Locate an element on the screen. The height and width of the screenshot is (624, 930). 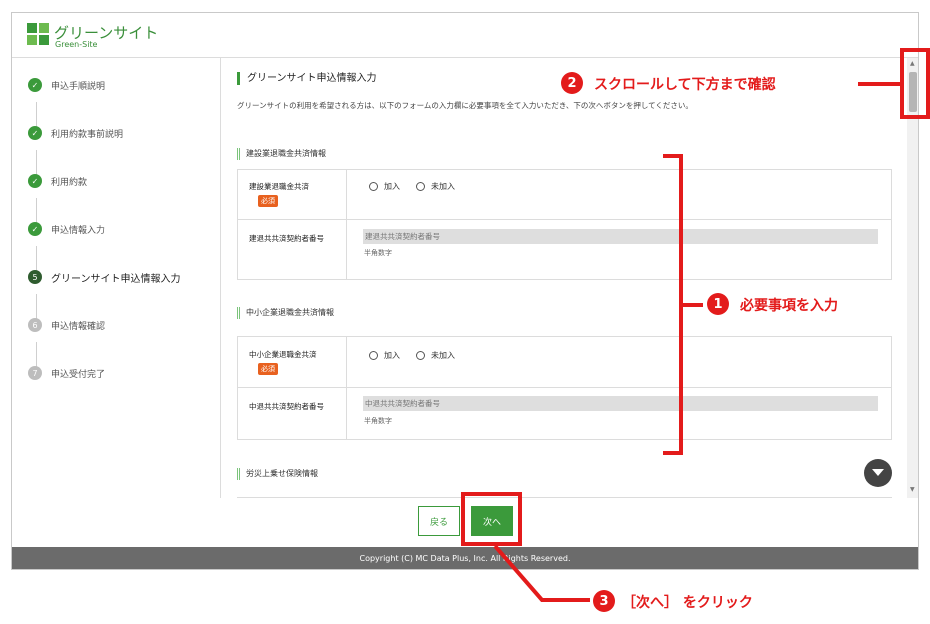
step-6: 6 申込情報確認 is located at coordinates (66, 325).